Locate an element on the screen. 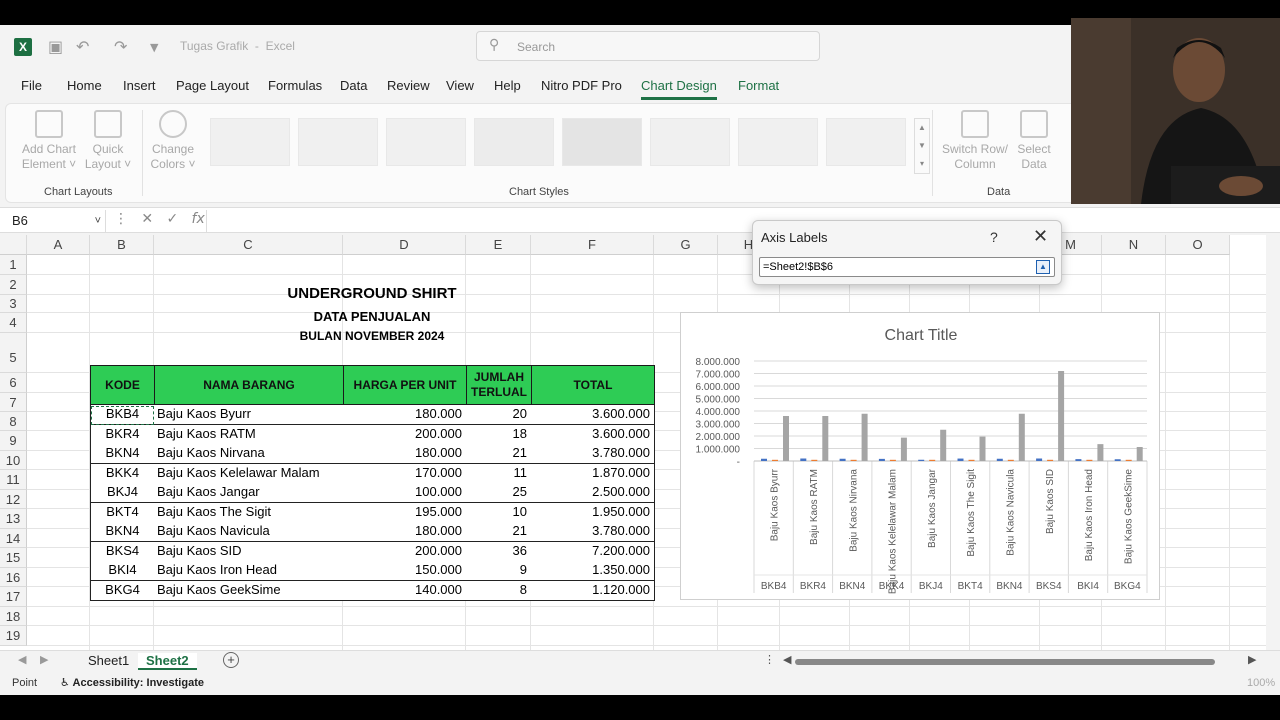  tab-view: View is located at coordinates (460, 85).